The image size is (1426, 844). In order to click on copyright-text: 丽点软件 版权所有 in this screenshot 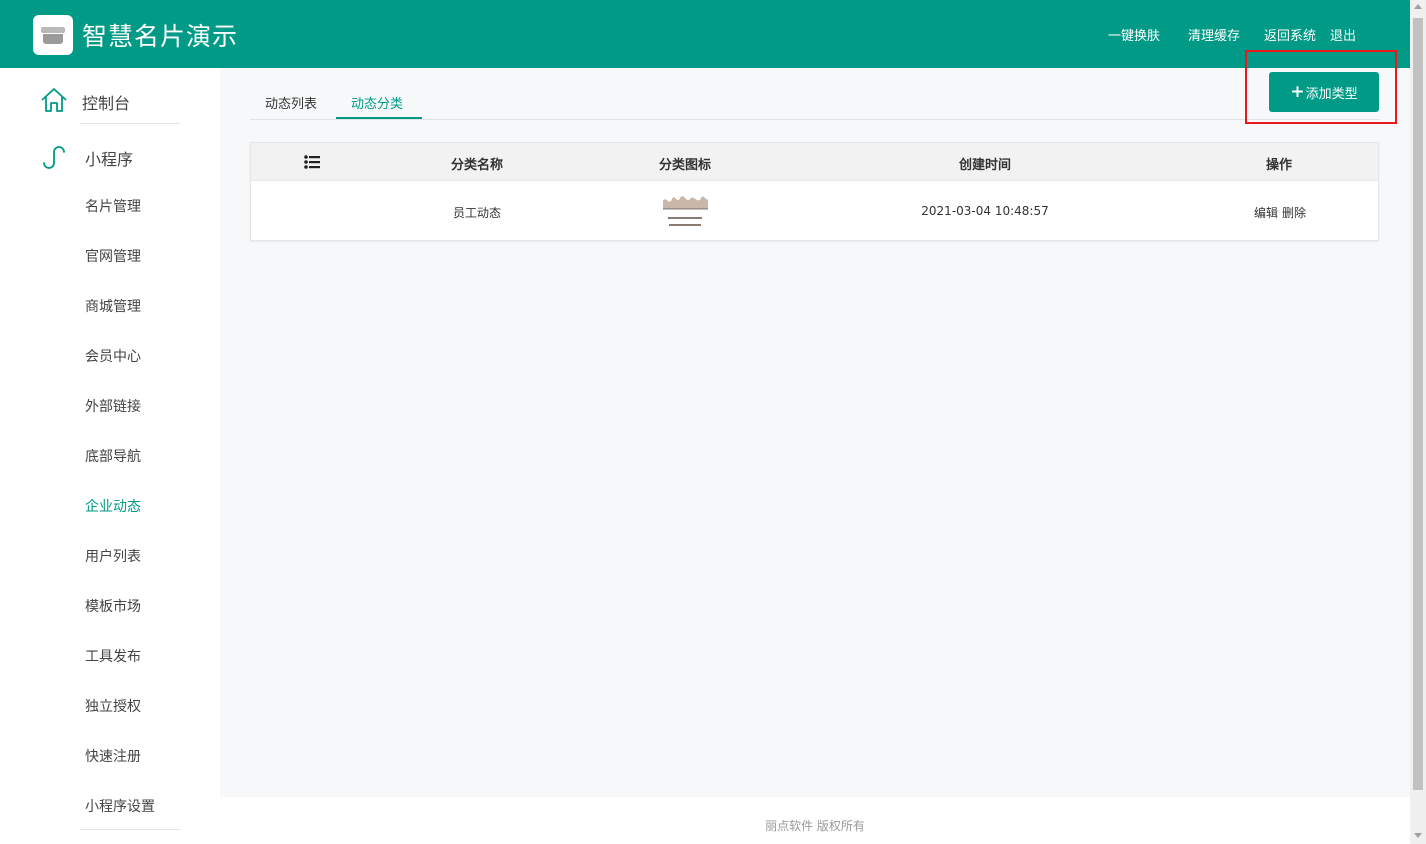, I will do `click(815, 826)`.